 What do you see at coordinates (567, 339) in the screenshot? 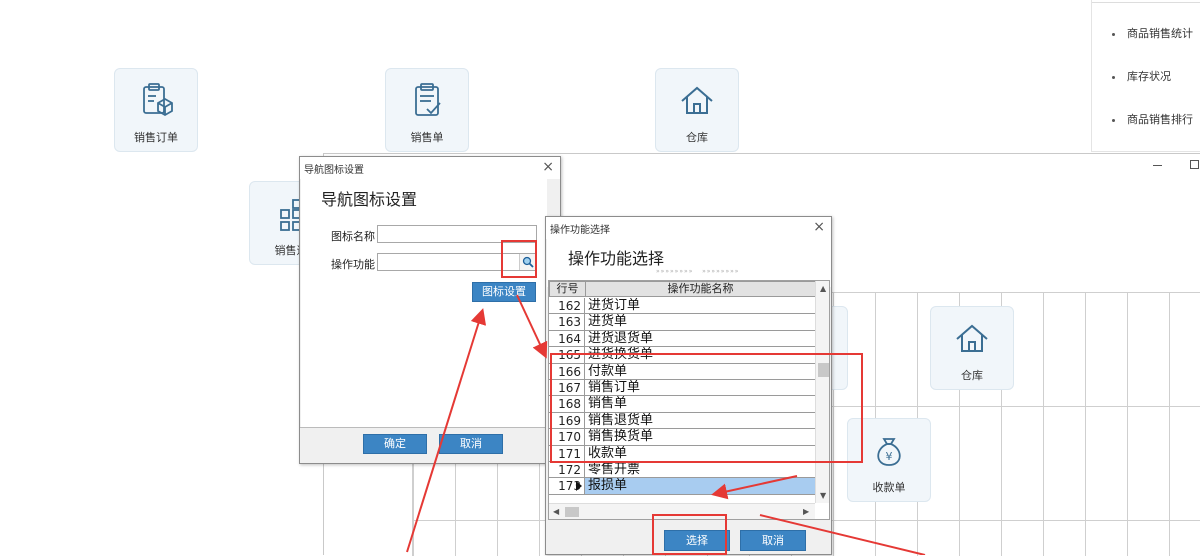
I see `row-number: 164` at bounding box center [567, 339].